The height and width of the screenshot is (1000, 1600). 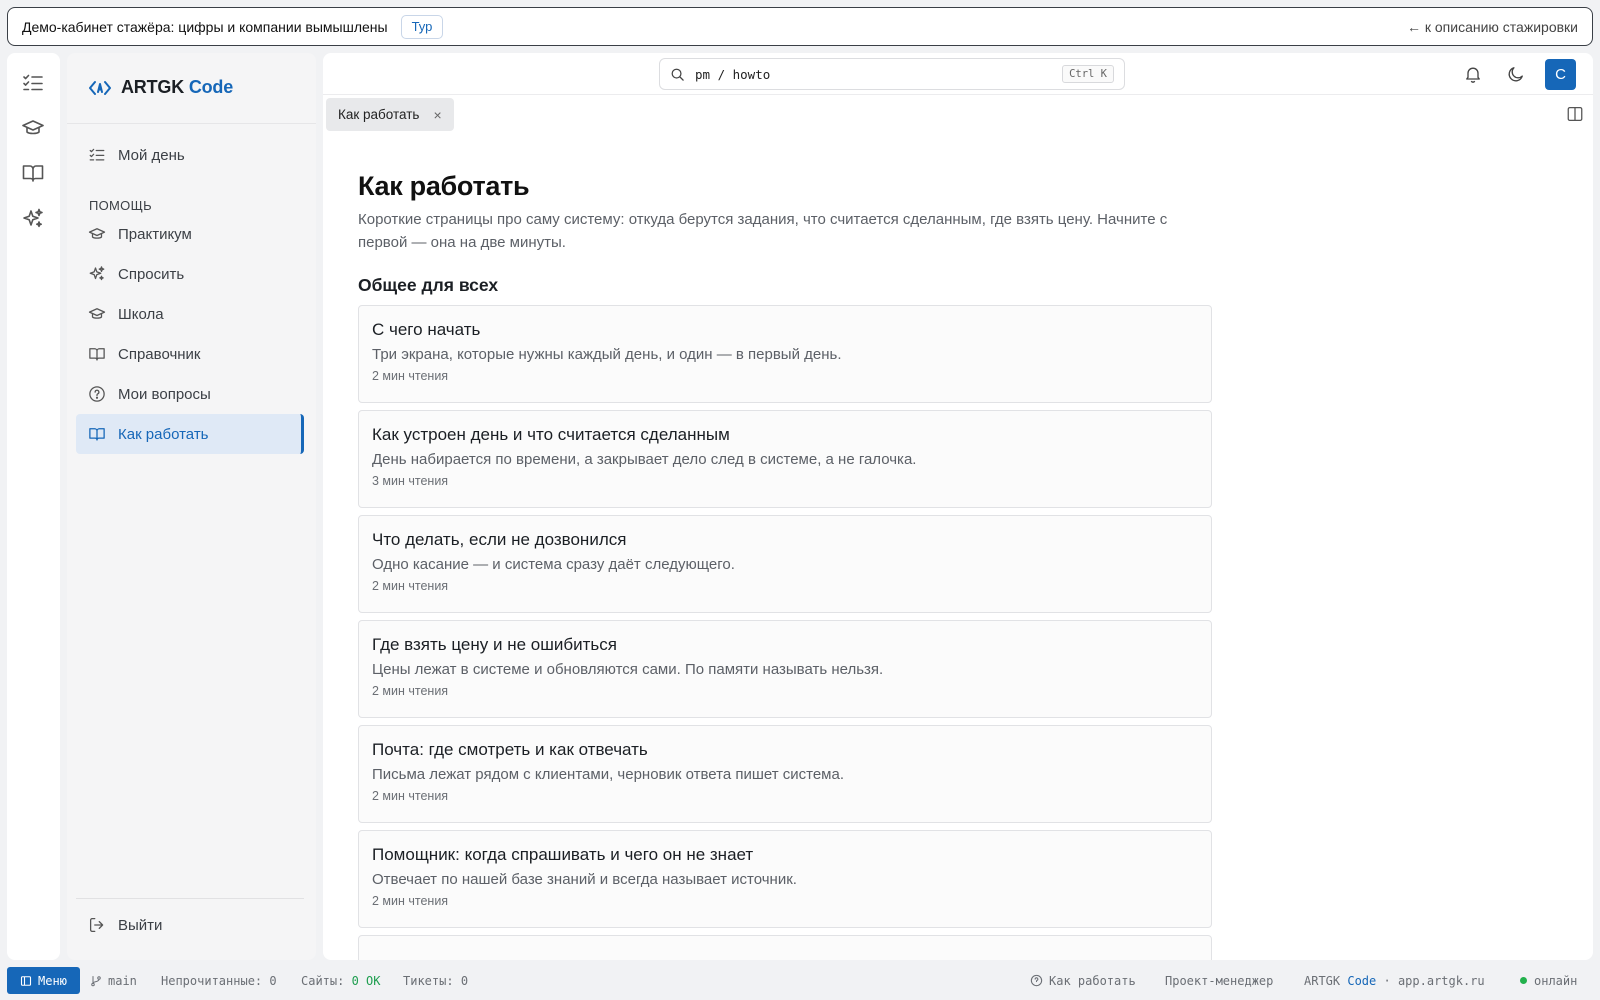 What do you see at coordinates (379, 114) in the screenshot?
I see `tab-label: Как работать` at bounding box center [379, 114].